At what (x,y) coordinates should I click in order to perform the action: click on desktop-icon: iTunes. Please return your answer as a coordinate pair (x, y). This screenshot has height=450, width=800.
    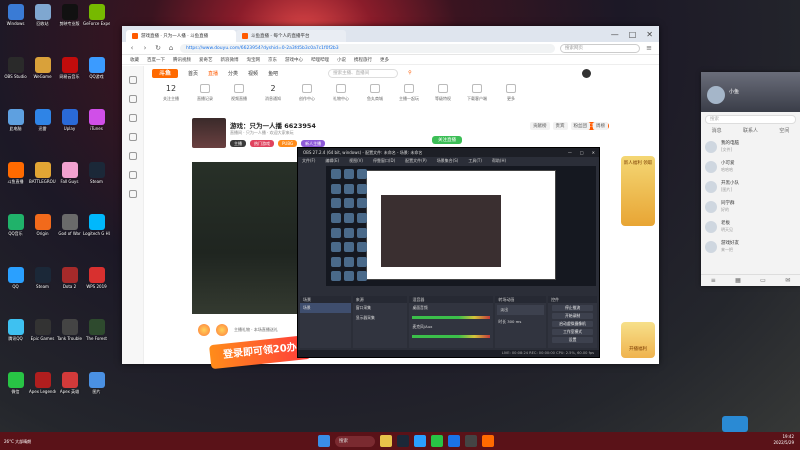
    Looking at the image, I should click on (96, 122).